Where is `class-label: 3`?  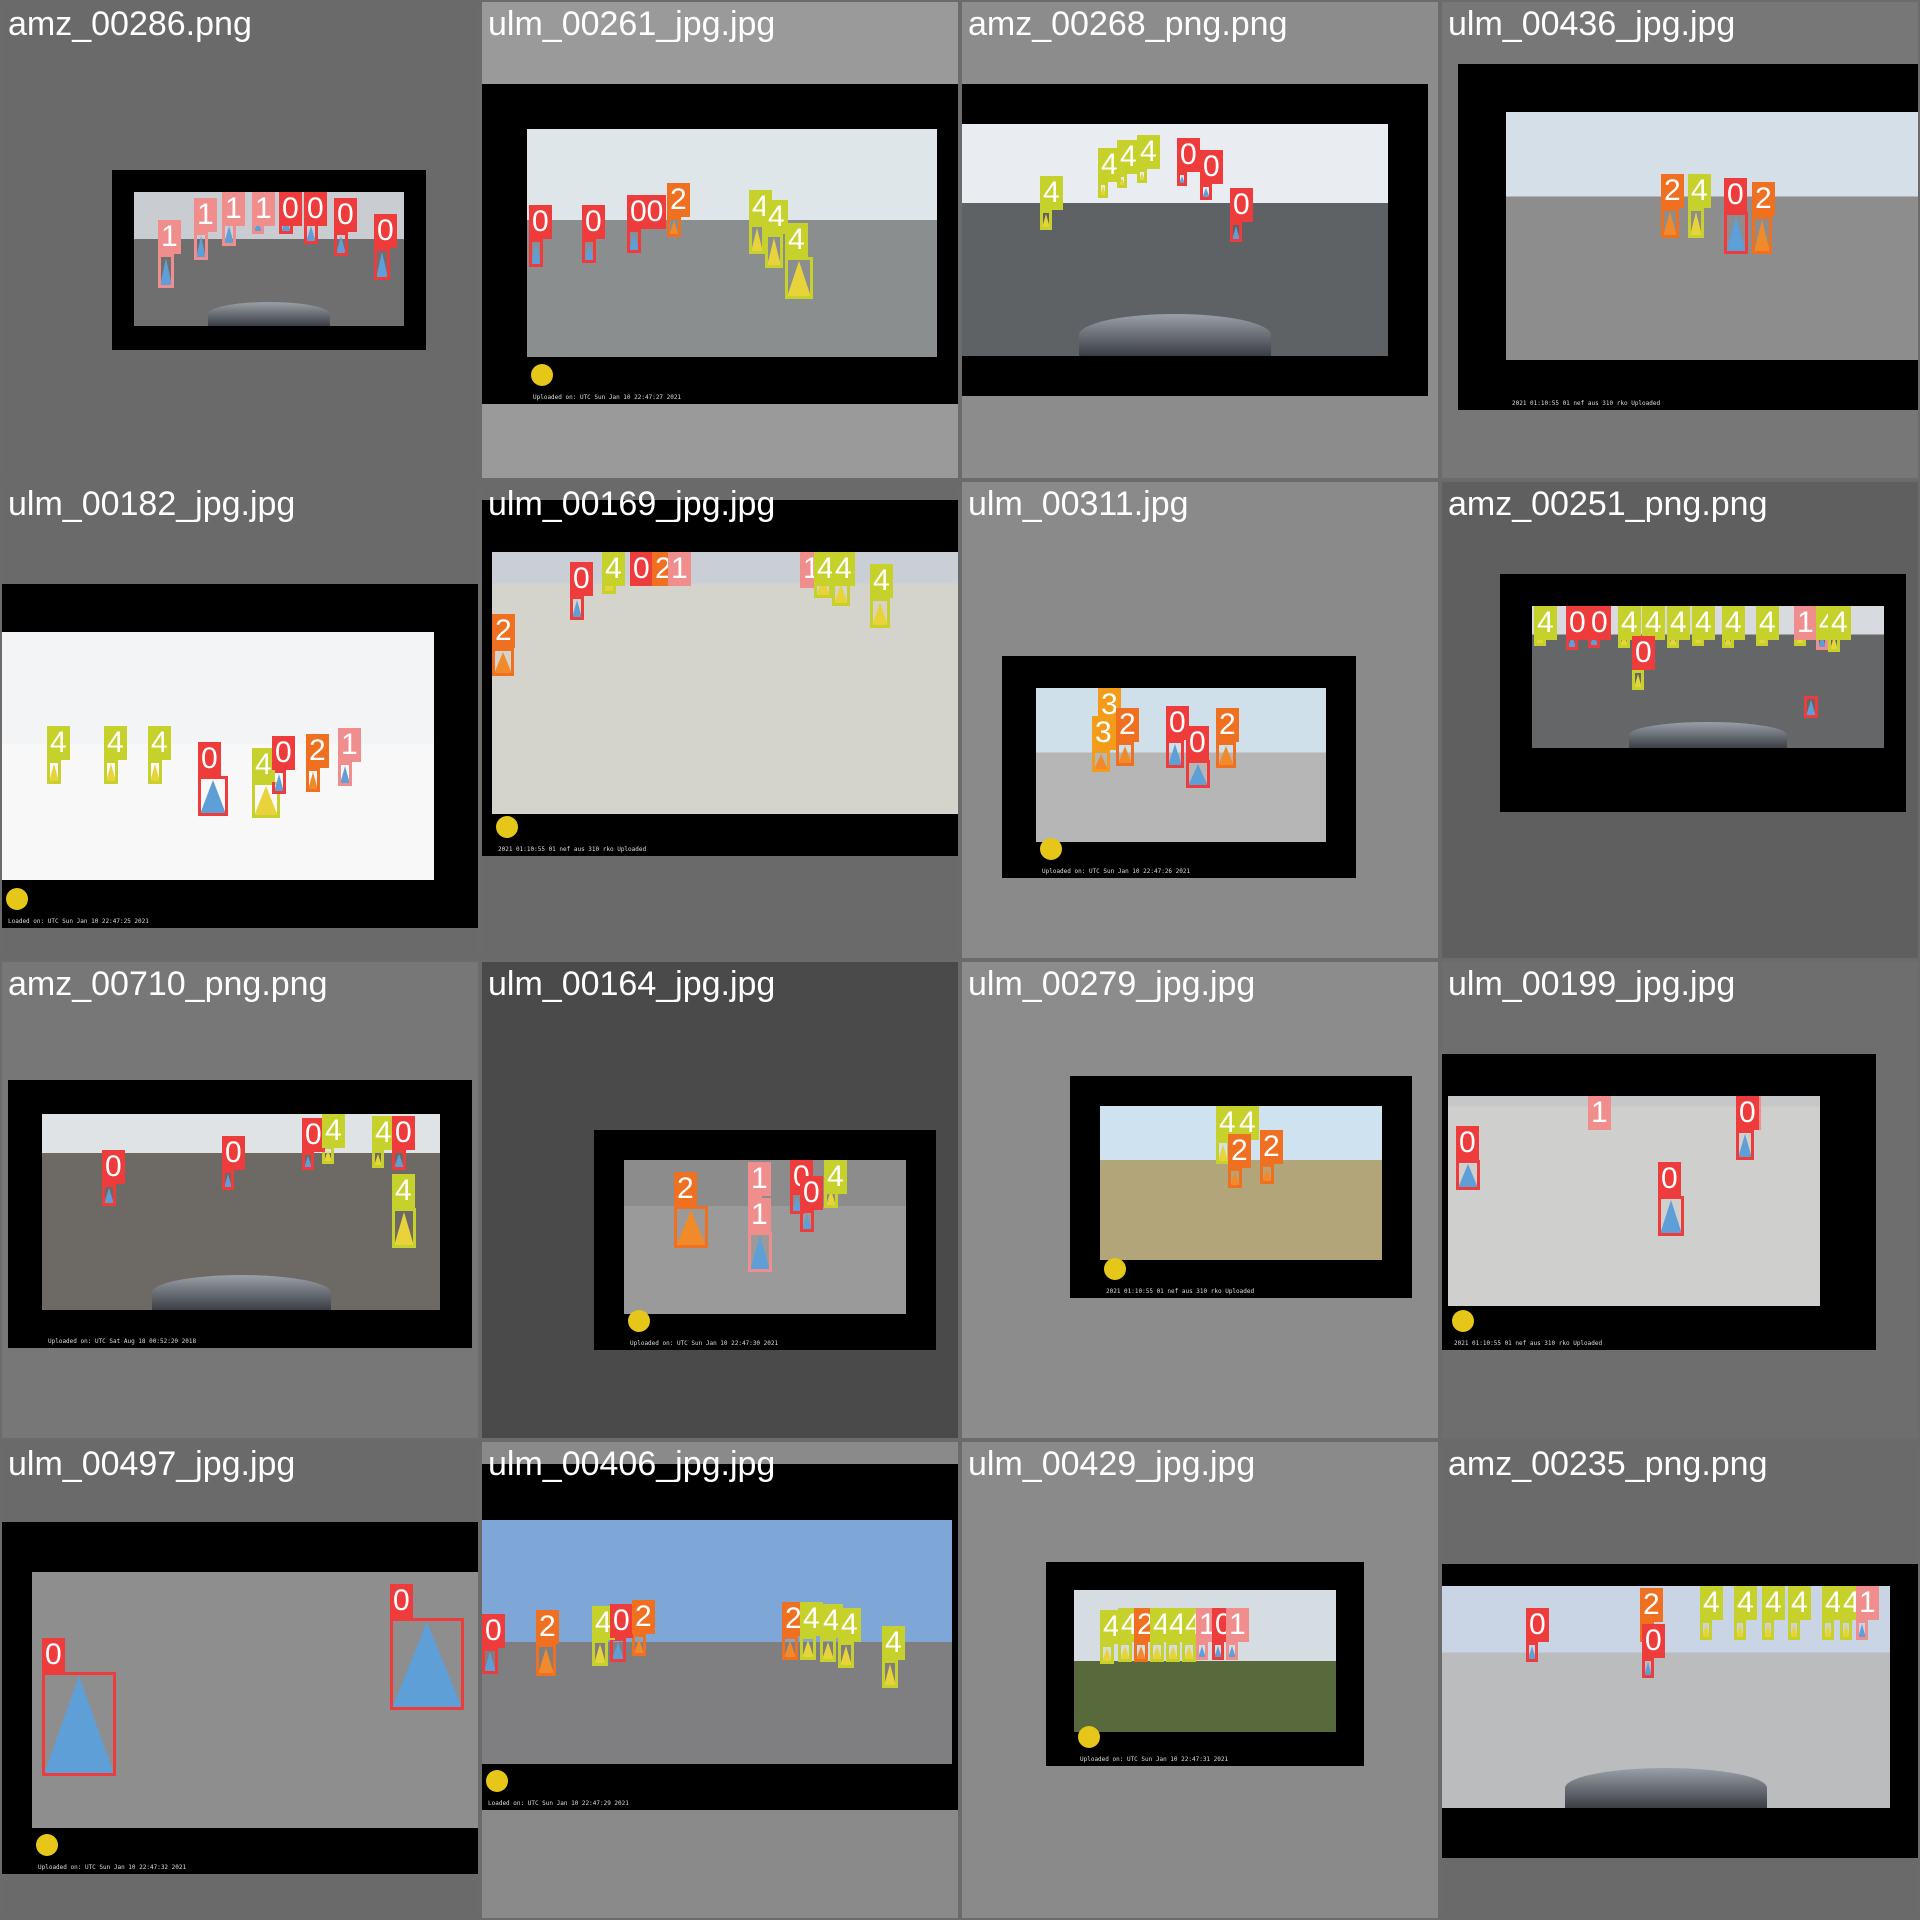 class-label: 3 is located at coordinates (1103, 733).